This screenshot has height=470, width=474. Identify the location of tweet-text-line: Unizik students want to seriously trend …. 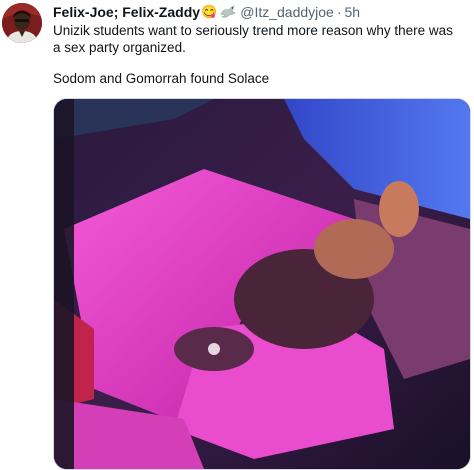
(253, 39).